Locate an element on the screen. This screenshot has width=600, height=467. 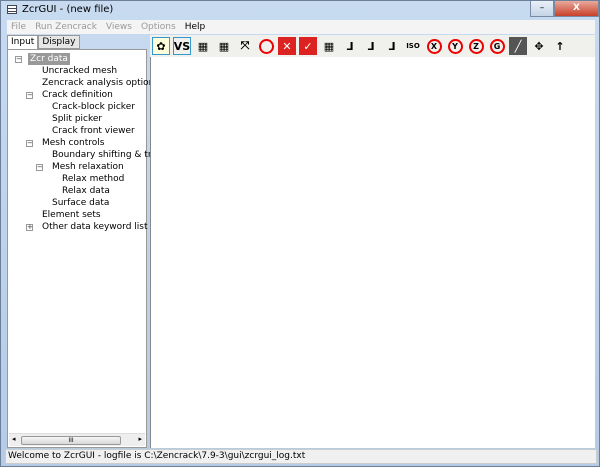
tree-item-mesh-controls: Mesh controls is located at coordinates (73, 143).